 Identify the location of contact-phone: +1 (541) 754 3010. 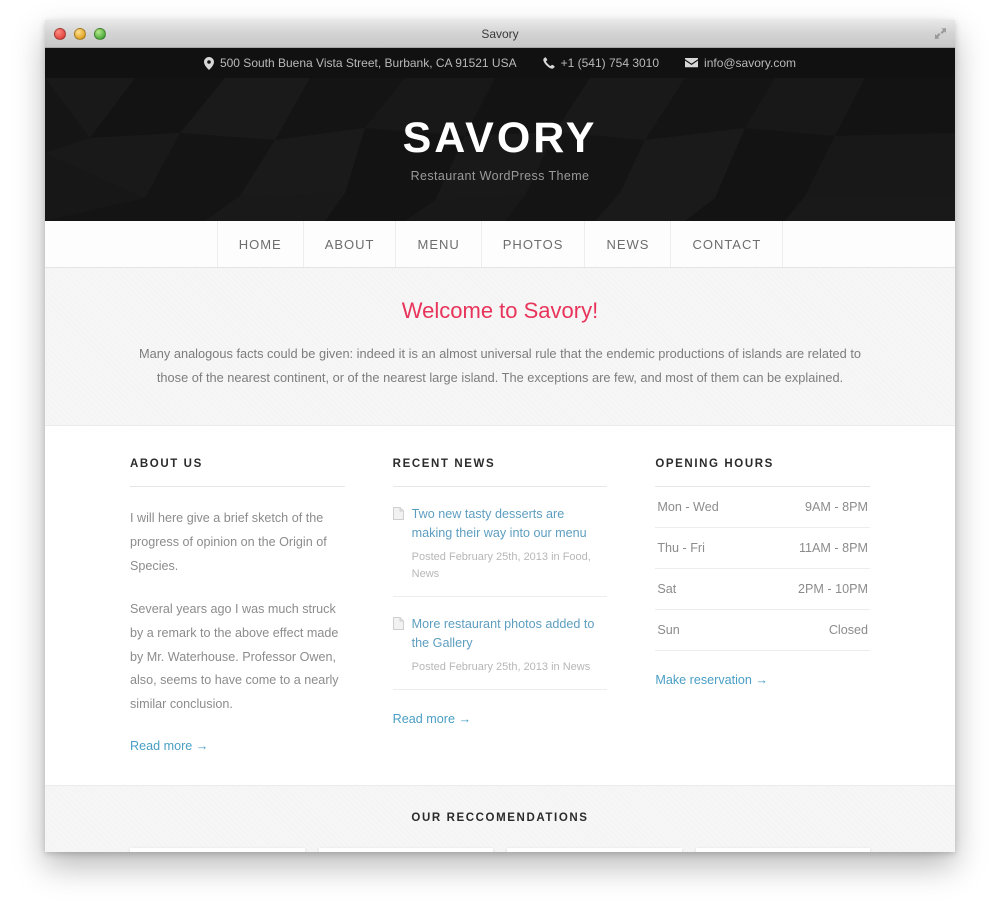
(601, 63).